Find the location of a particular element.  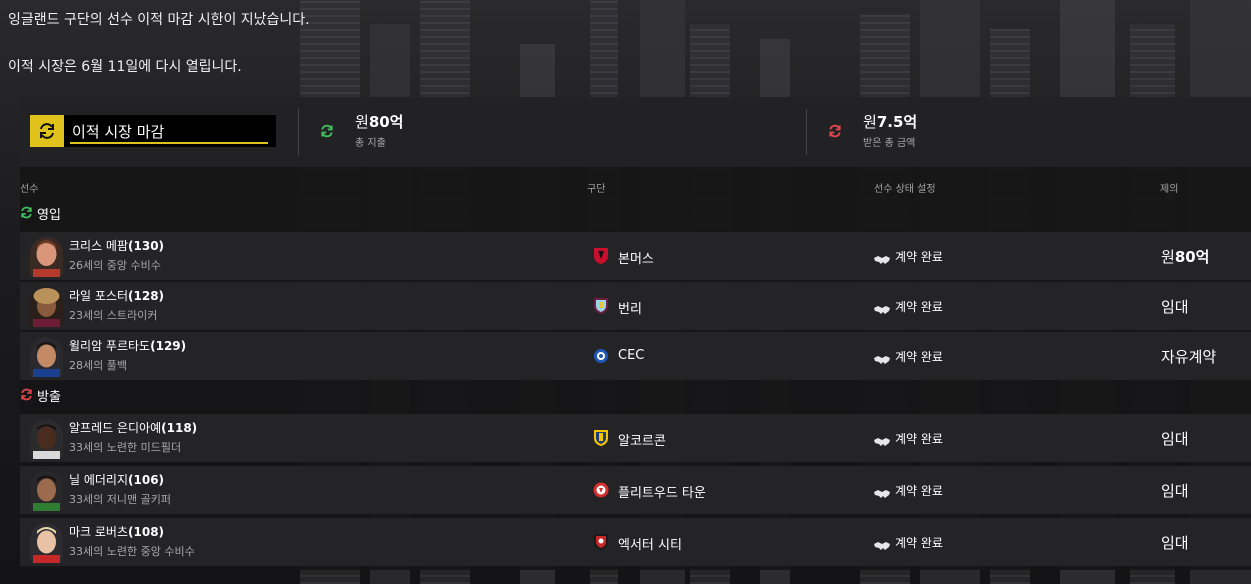

table-row: 크리스 메팜(130) 26세의 중앙 수비수 본머스 계약 완료 원80억 is located at coordinates (635, 256).